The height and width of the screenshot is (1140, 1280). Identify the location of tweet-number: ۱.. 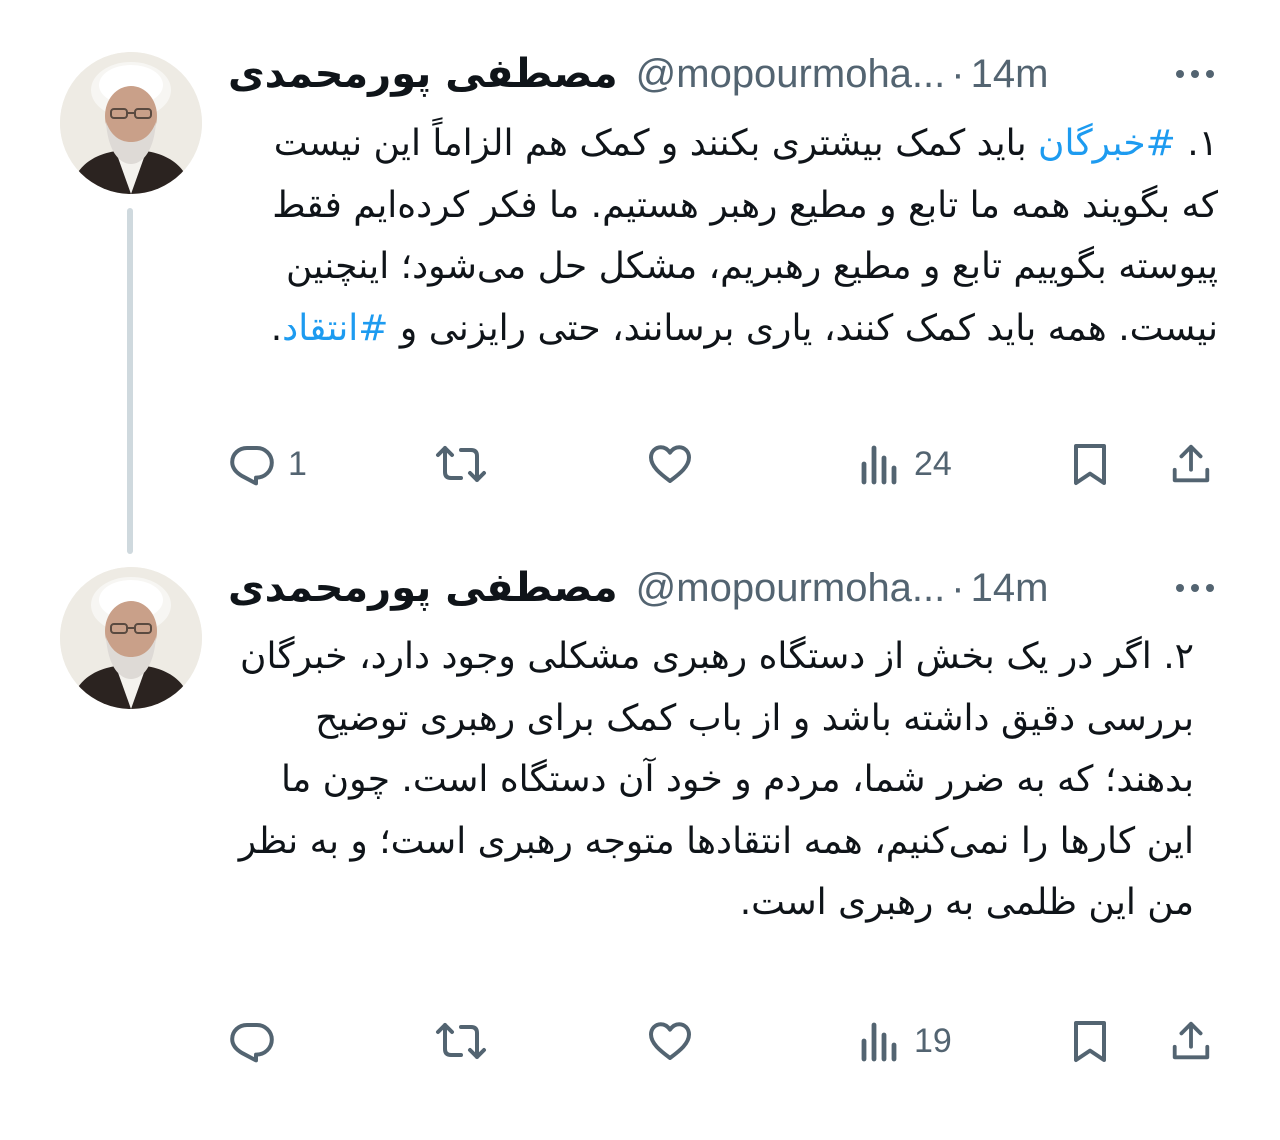
(1202, 143).